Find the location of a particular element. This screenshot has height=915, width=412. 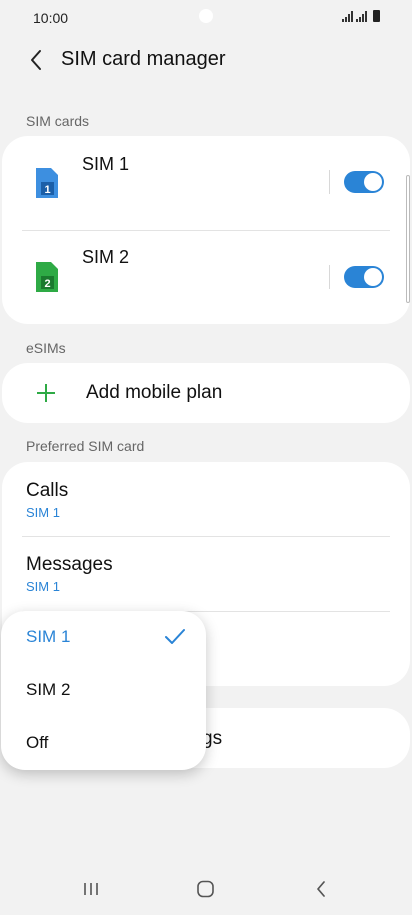

esims-card: Add mobile plan is located at coordinates (206, 393).